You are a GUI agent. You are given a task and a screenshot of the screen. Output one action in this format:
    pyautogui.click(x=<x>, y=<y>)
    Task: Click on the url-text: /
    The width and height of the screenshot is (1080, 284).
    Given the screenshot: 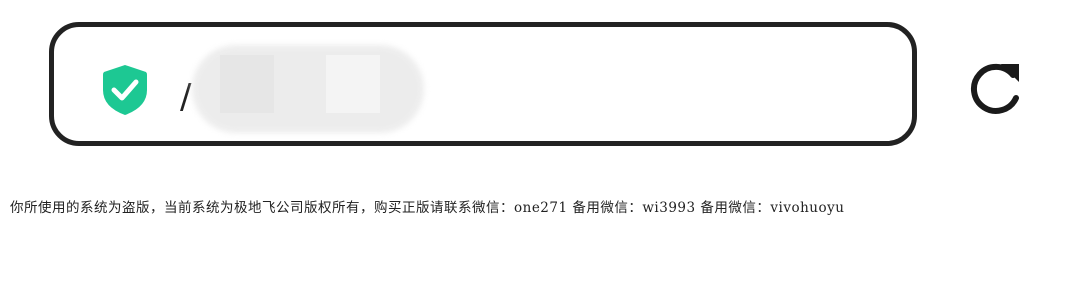 What is the action you would take?
    pyautogui.click(x=185, y=97)
    